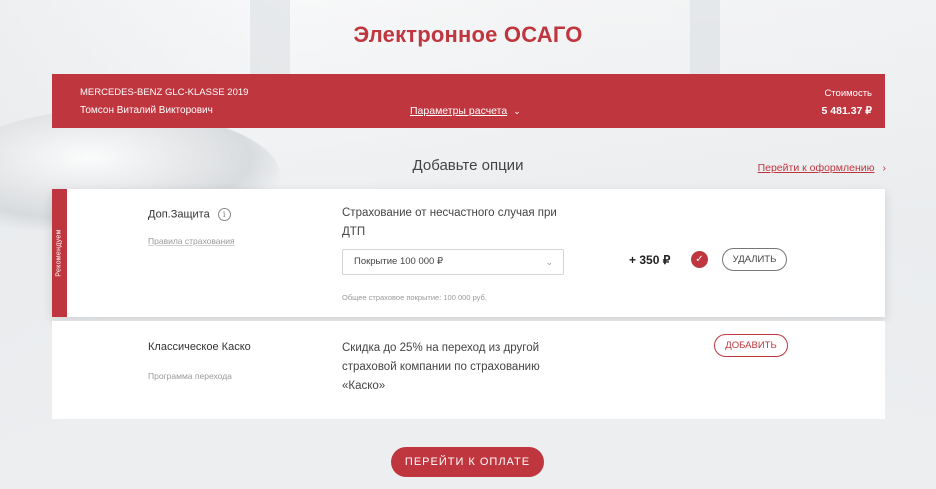 This screenshot has width=936, height=489. What do you see at coordinates (846, 111) in the screenshot?
I see `cost-value: 5 481.37 ₽` at bounding box center [846, 111].